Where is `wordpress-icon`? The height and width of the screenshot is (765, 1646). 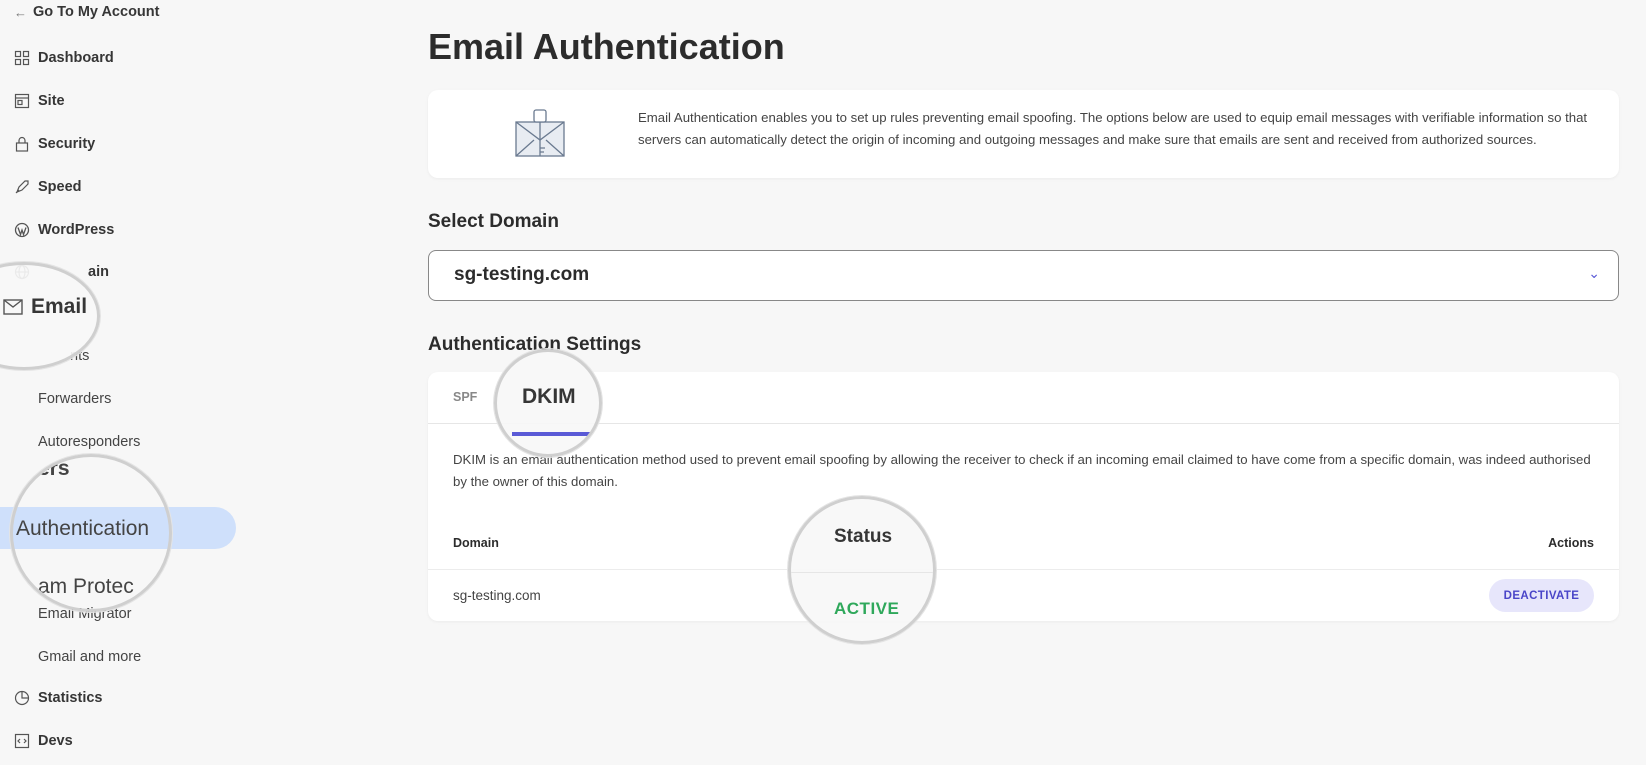
wordpress-icon is located at coordinates (22, 230).